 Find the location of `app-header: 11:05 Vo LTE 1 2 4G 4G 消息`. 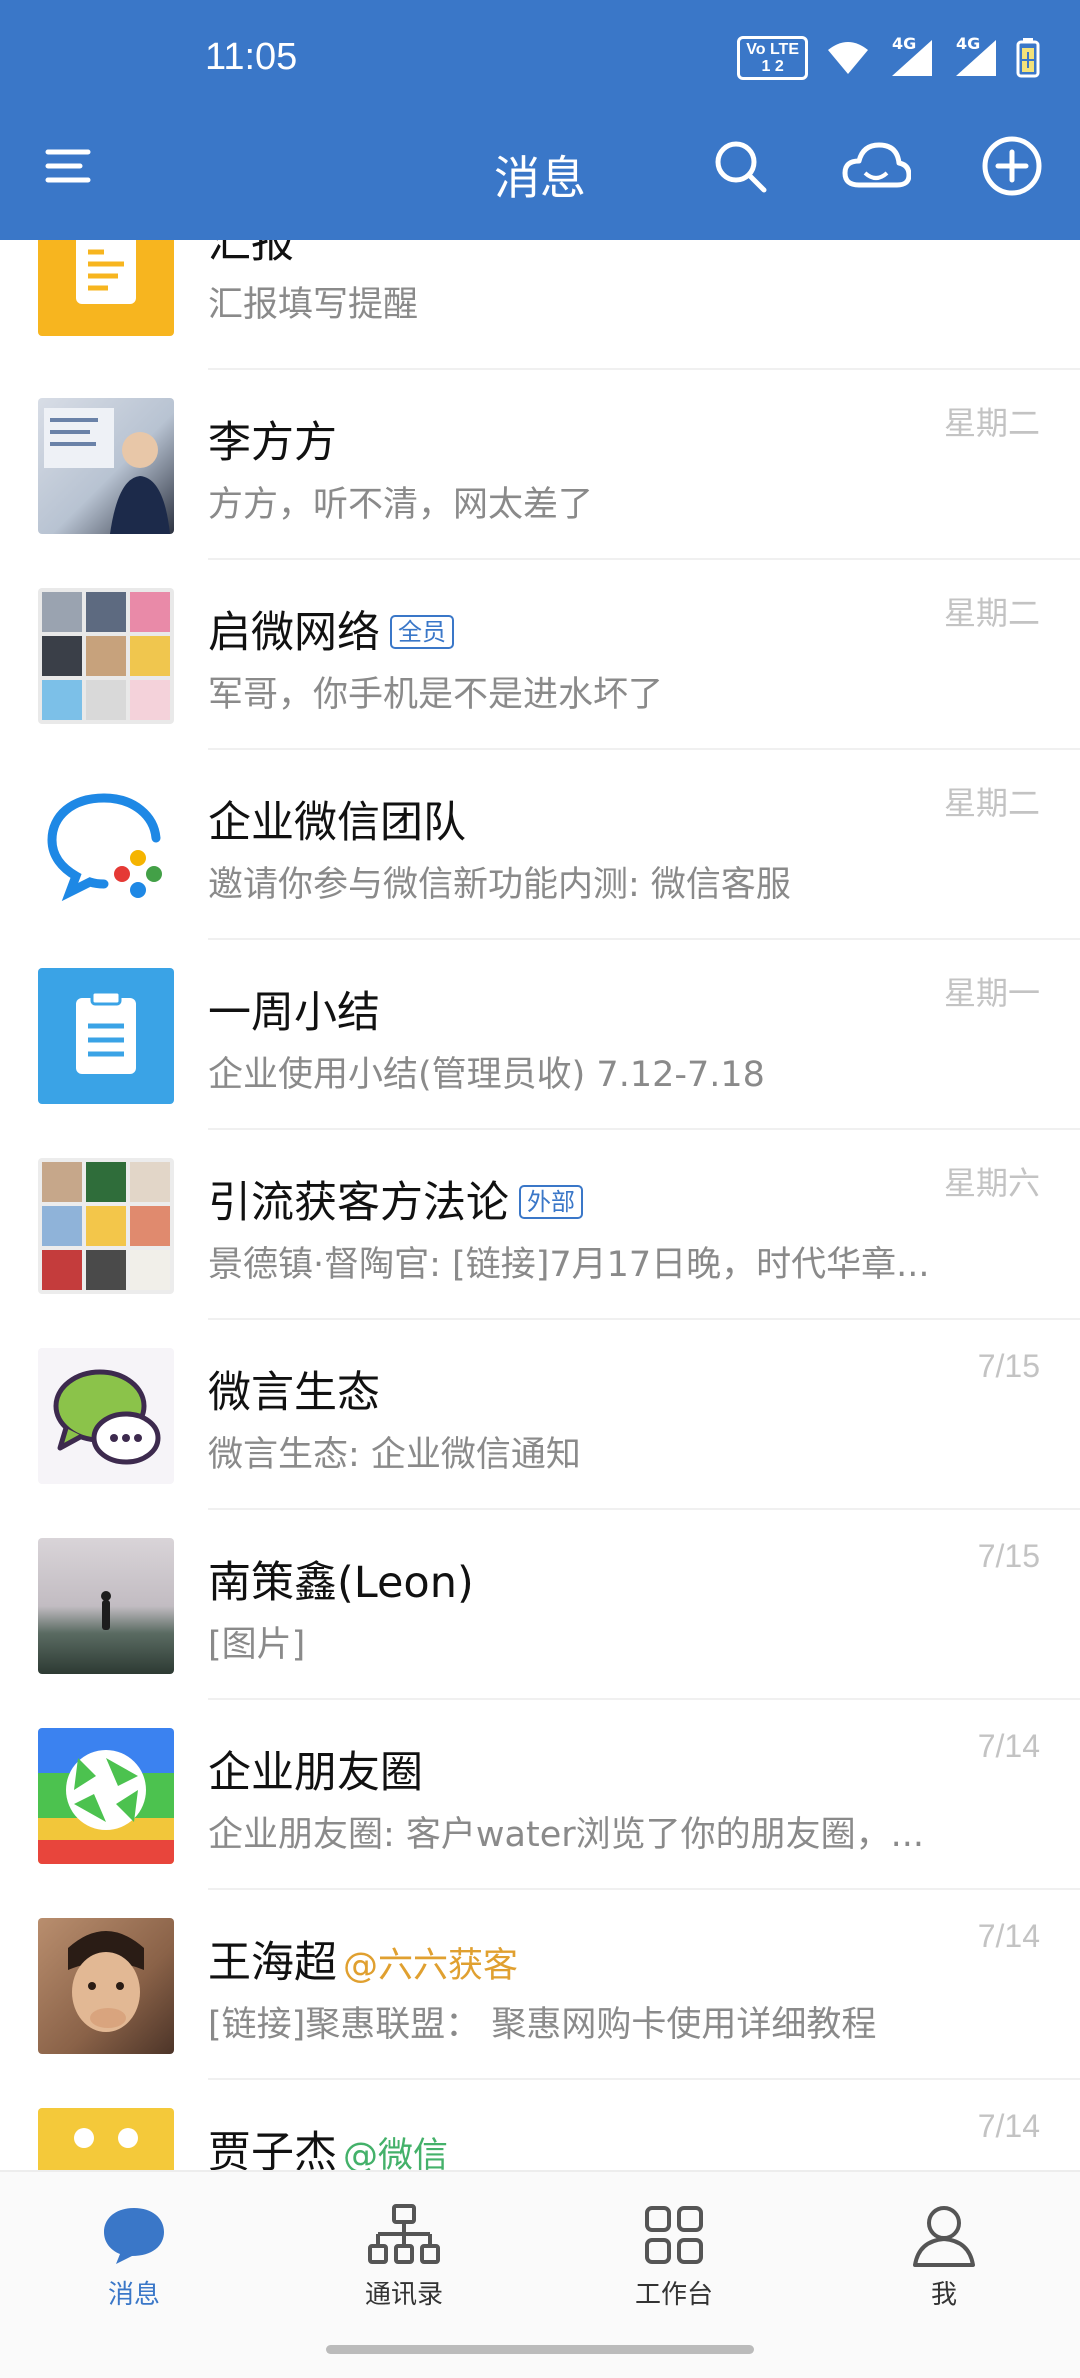

app-header: 11:05 Vo LTE 1 2 4G 4G 消息 is located at coordinates (540, 120).